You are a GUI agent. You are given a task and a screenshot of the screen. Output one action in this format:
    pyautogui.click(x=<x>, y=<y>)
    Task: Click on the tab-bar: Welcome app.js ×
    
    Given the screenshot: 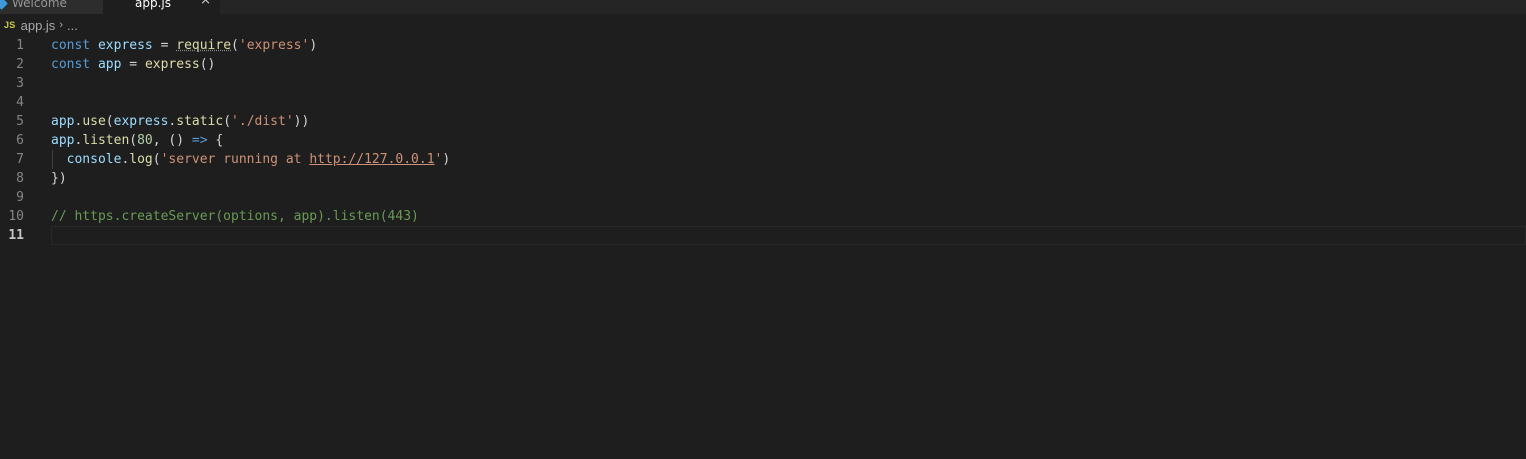 What is the action you would take?
    pyautogui.click(x=763, y=7)
    